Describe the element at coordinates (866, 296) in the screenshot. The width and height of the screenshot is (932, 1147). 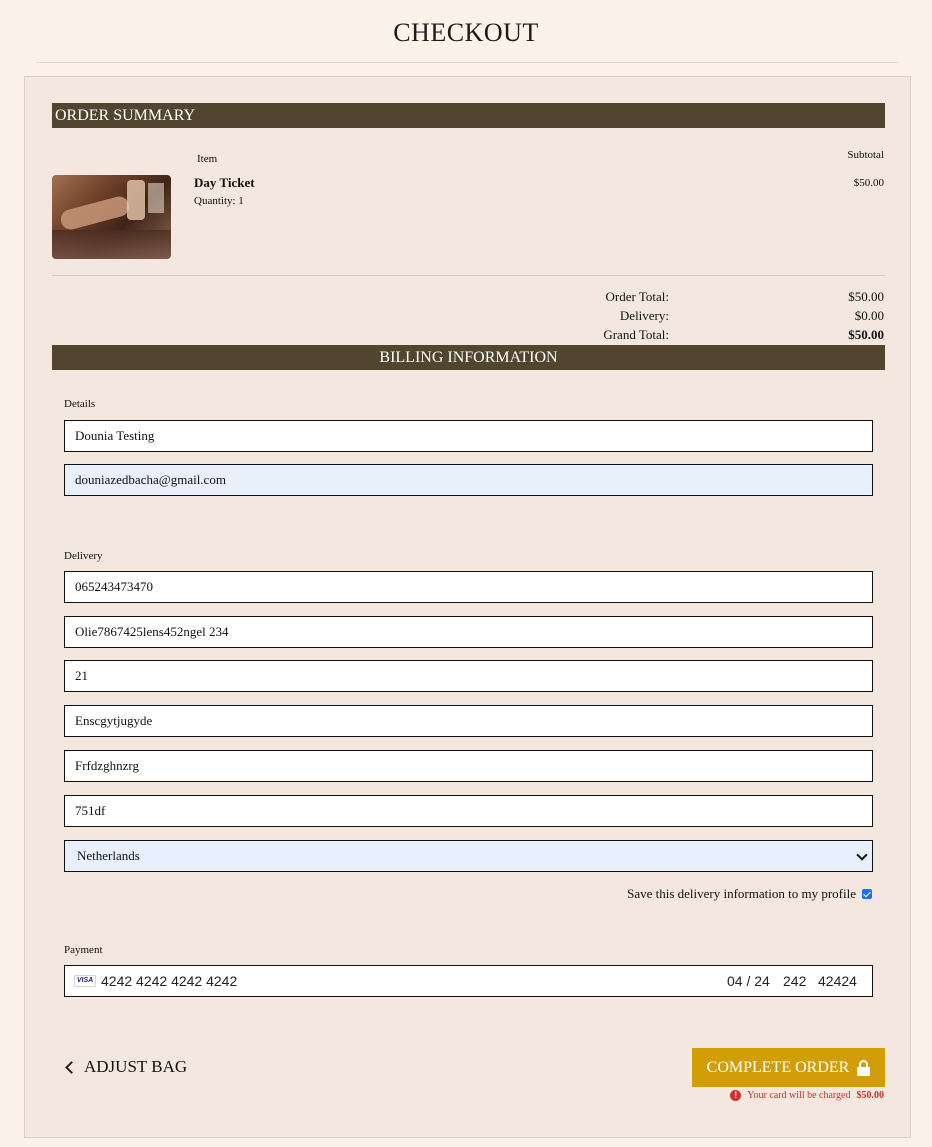
I see `order-total-value: $50.00` at that location.